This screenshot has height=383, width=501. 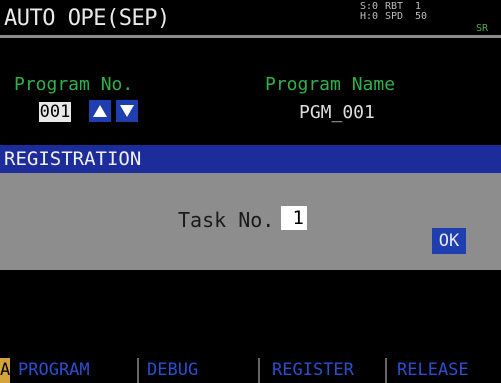 What do you see at coordinates (75, 370) in the screenshot?
I see `function-key-program: PROGRAM` at bounding box center [75, 370].